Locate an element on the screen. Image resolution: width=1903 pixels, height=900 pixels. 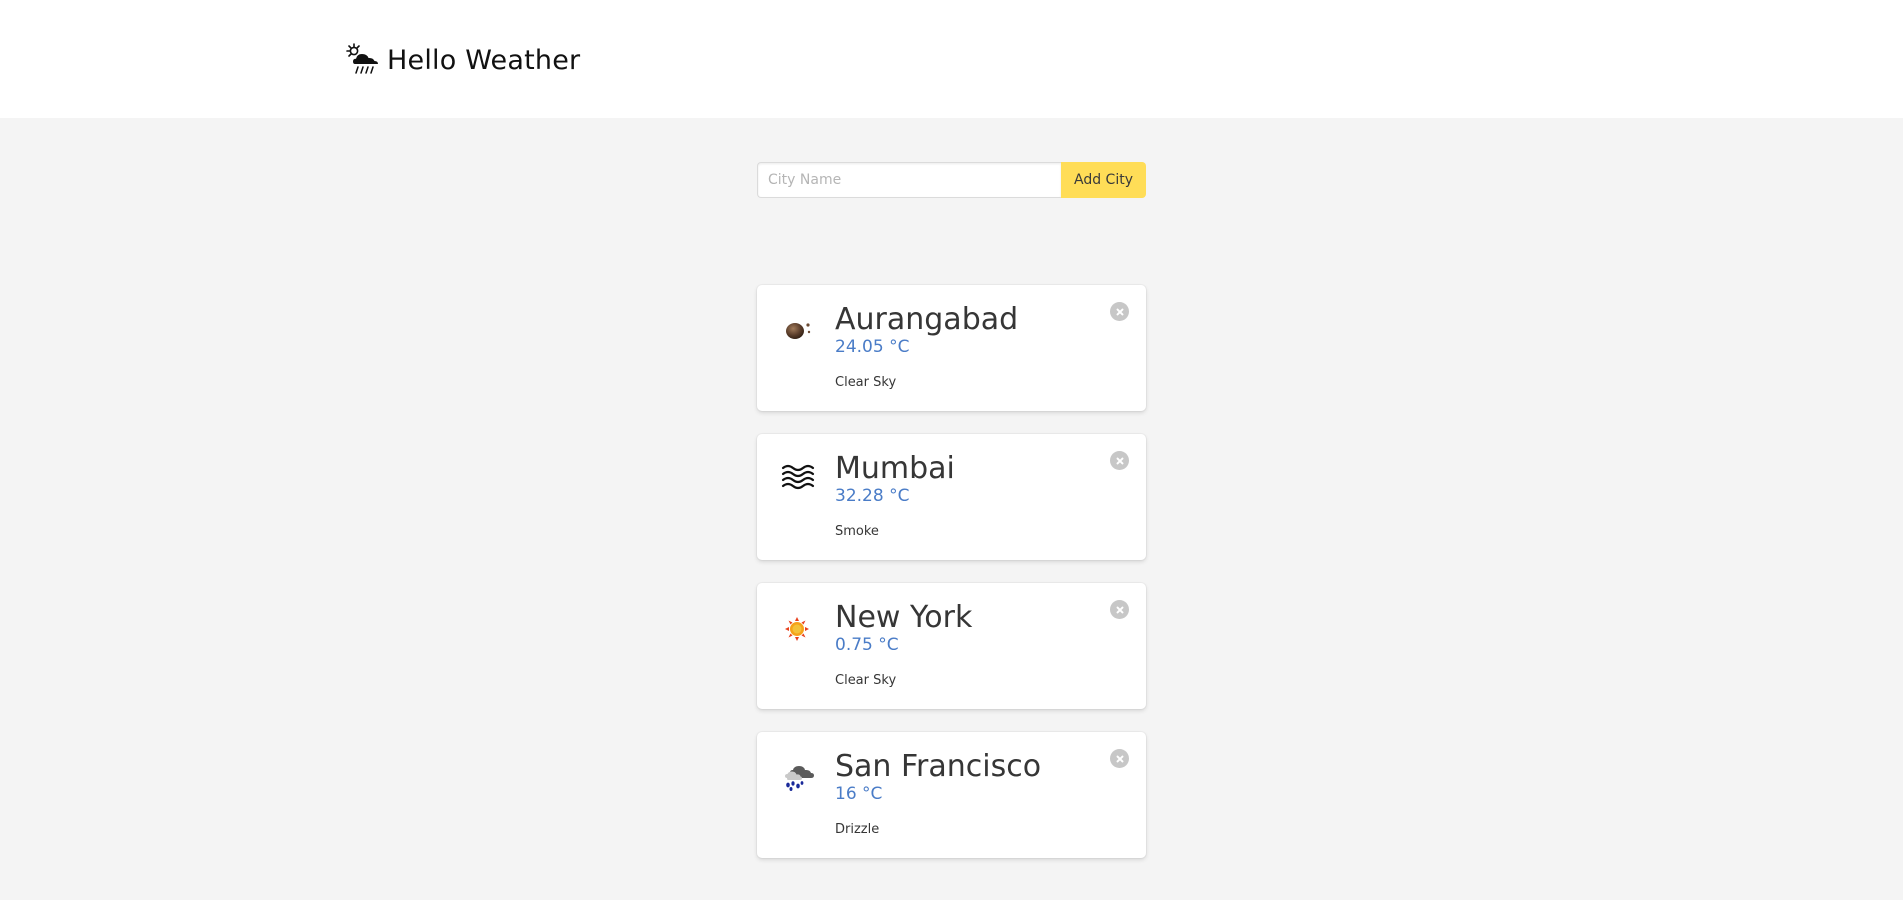
city-name-input is located at coordinates (909, 180).